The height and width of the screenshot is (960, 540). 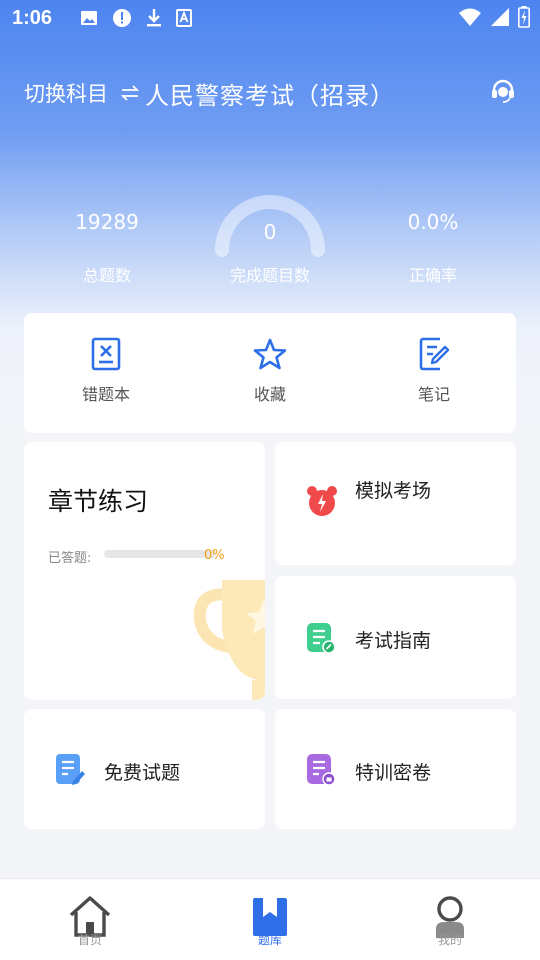 I want to click on mock-exam-label: 模拟考场, so click(x=393, y=491).